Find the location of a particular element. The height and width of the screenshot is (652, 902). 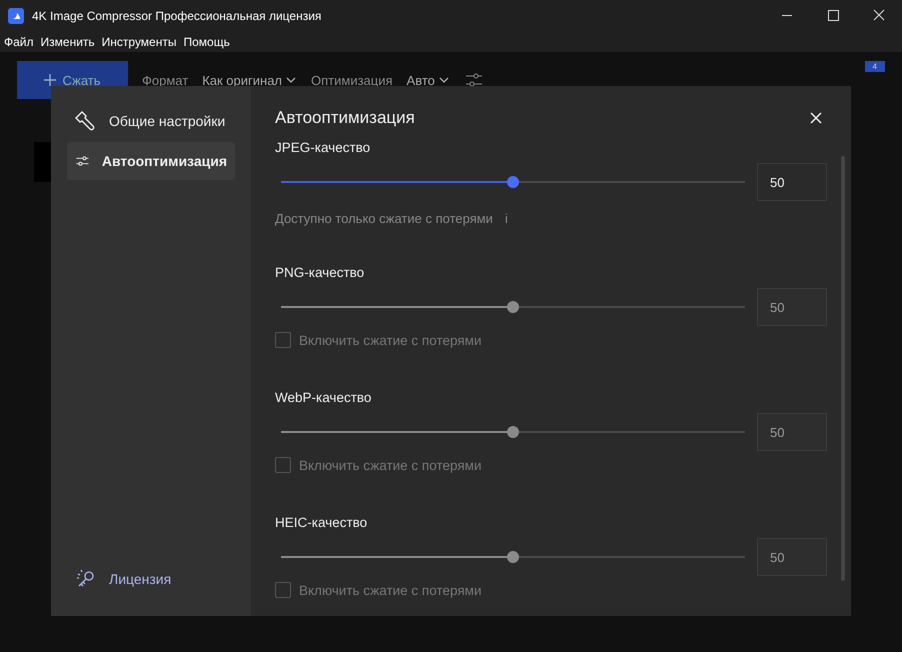

menu-item: Изменить is located at coordinates (67, 41).